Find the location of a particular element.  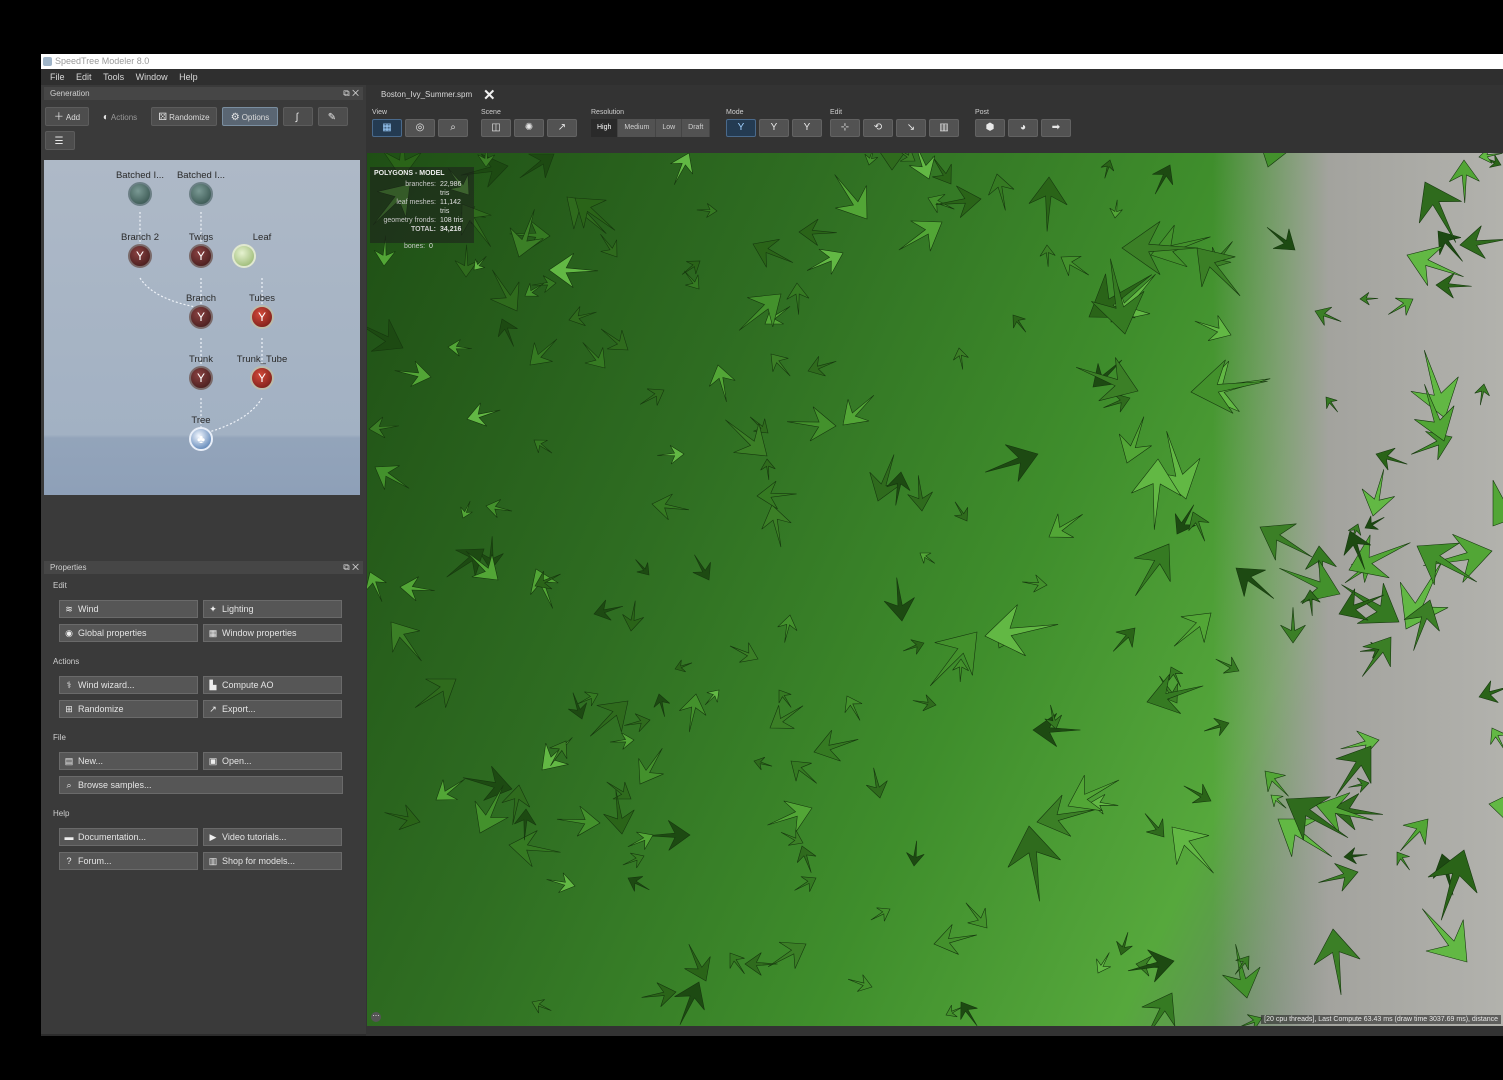

edit-move-button: ↘ is located at coordinates (911, 128).